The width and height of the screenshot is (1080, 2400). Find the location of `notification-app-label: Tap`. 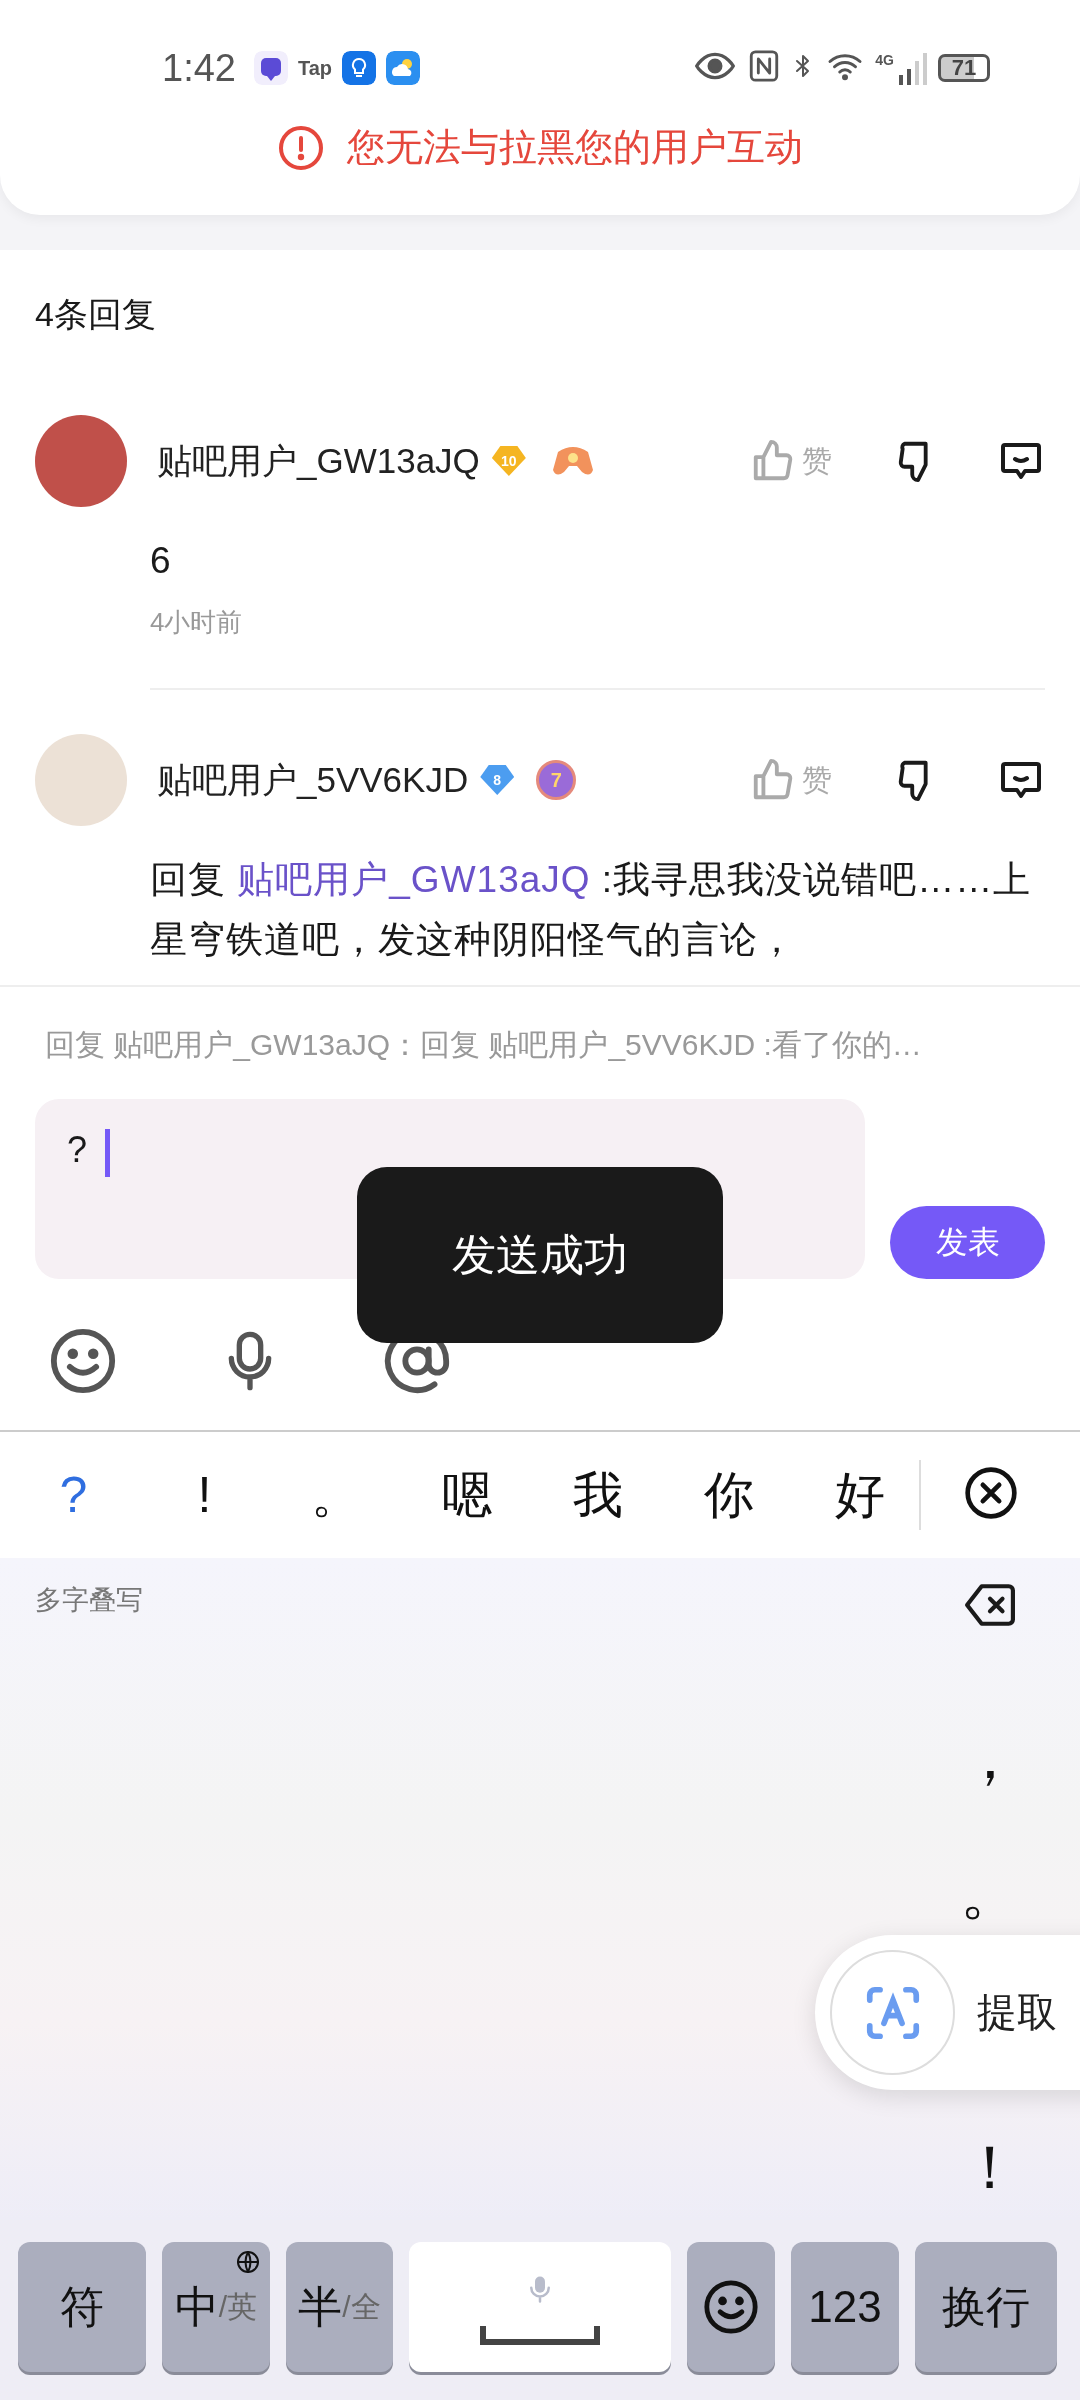

notification-app-label: Tap is located at coordinates (315, 68).